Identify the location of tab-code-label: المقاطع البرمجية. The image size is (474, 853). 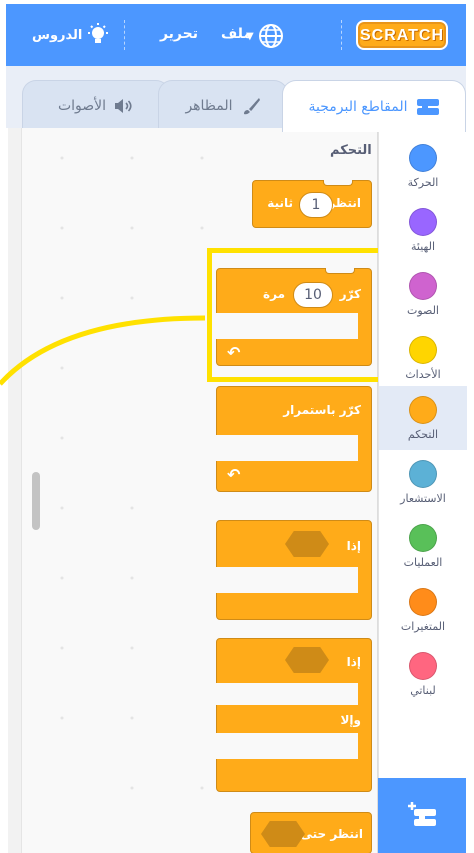
(358, 106).